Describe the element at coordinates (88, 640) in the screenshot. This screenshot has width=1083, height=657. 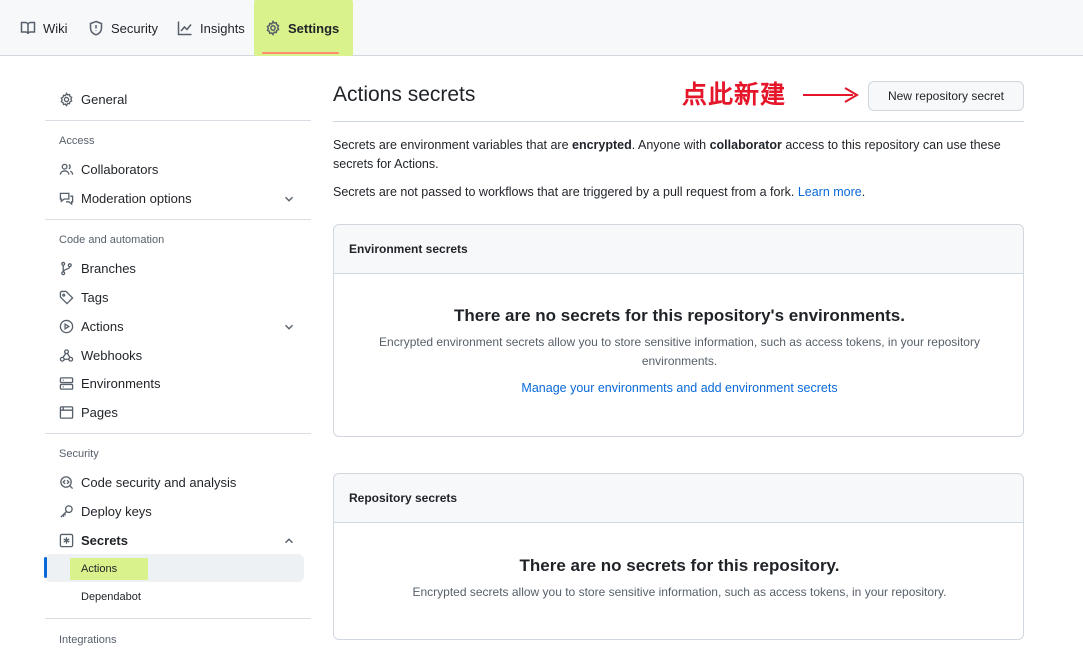
I see `sidebar-heading-integrations: Integrations` at that location.